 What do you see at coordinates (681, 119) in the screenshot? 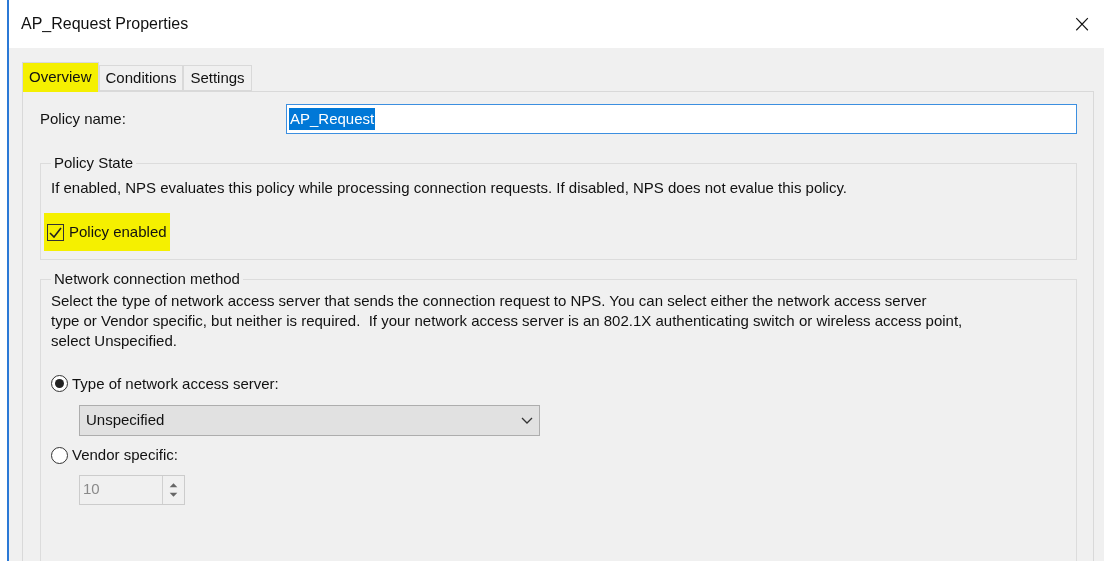
I see `policy-name-field: AP_Request` at bounding box center [681, 119].